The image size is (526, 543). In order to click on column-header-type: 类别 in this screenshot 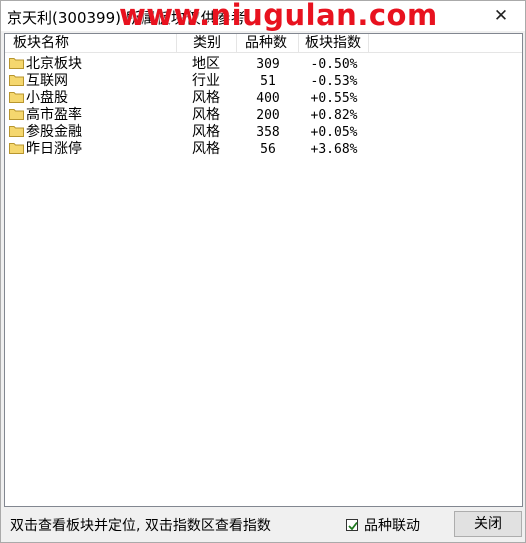, I will do `click(207, 43)`.